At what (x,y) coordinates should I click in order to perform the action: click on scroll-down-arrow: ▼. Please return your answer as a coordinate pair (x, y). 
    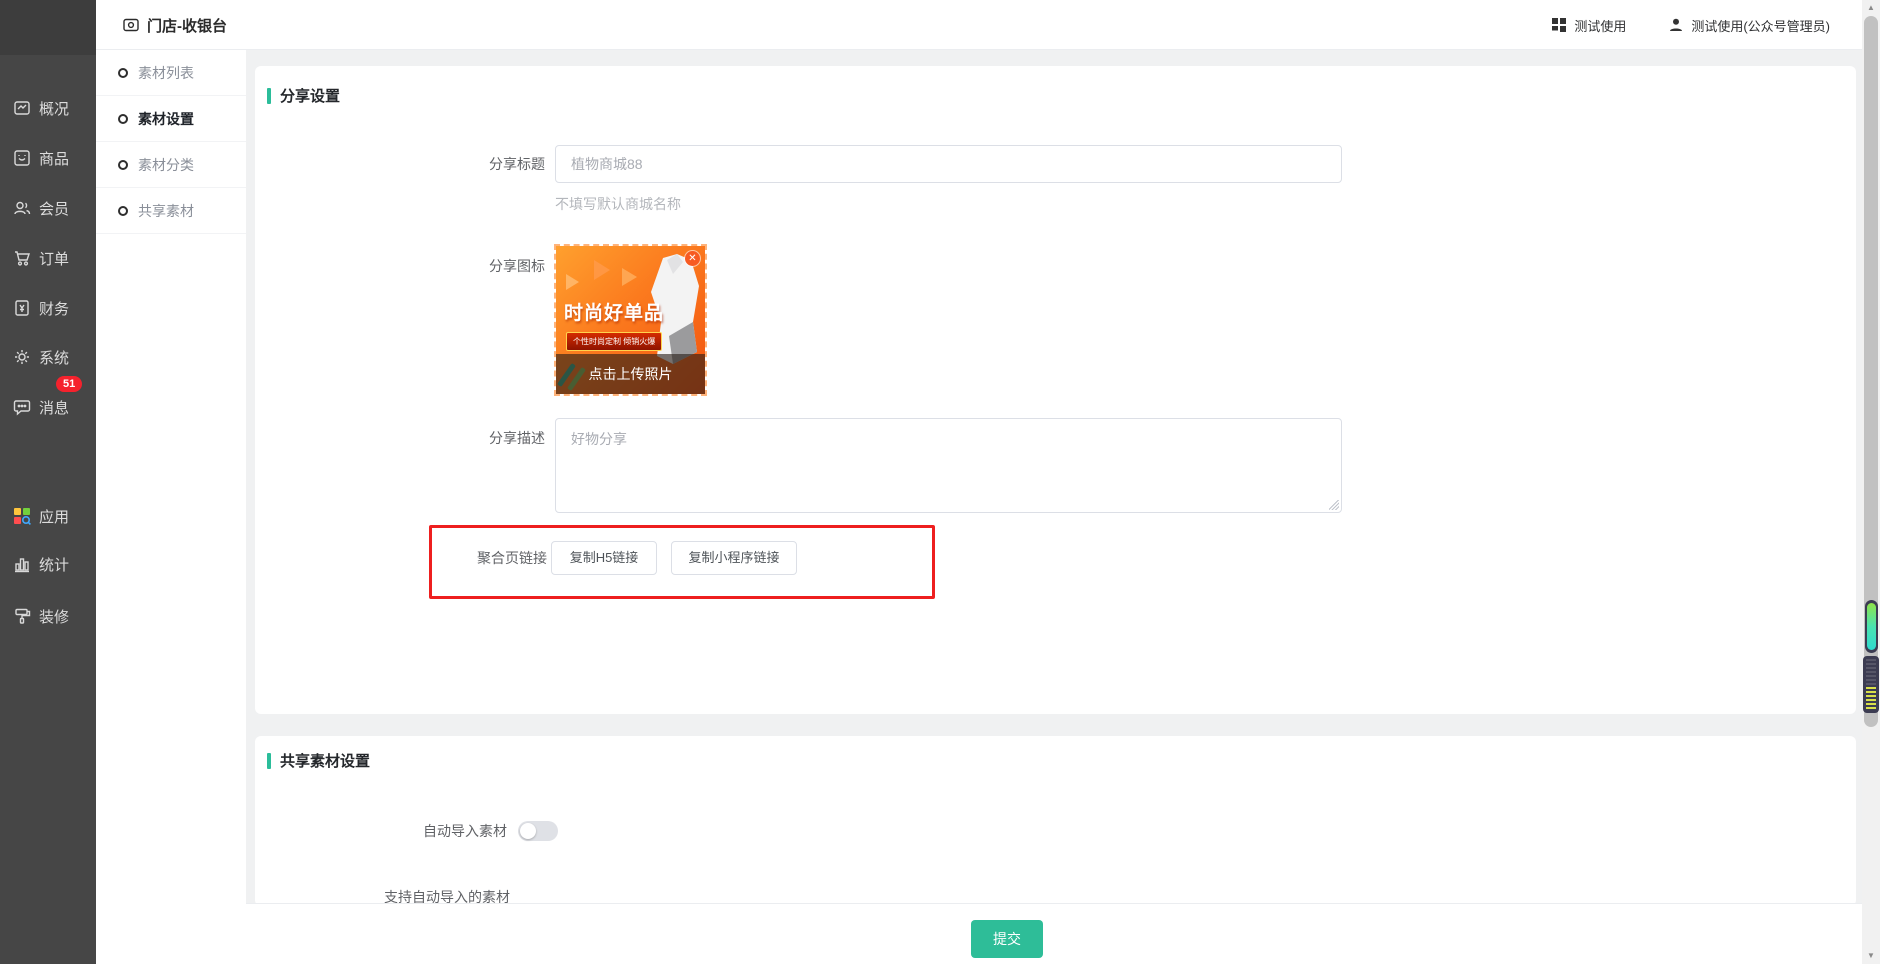
    Looking at the image, I should click on (1871, 956).